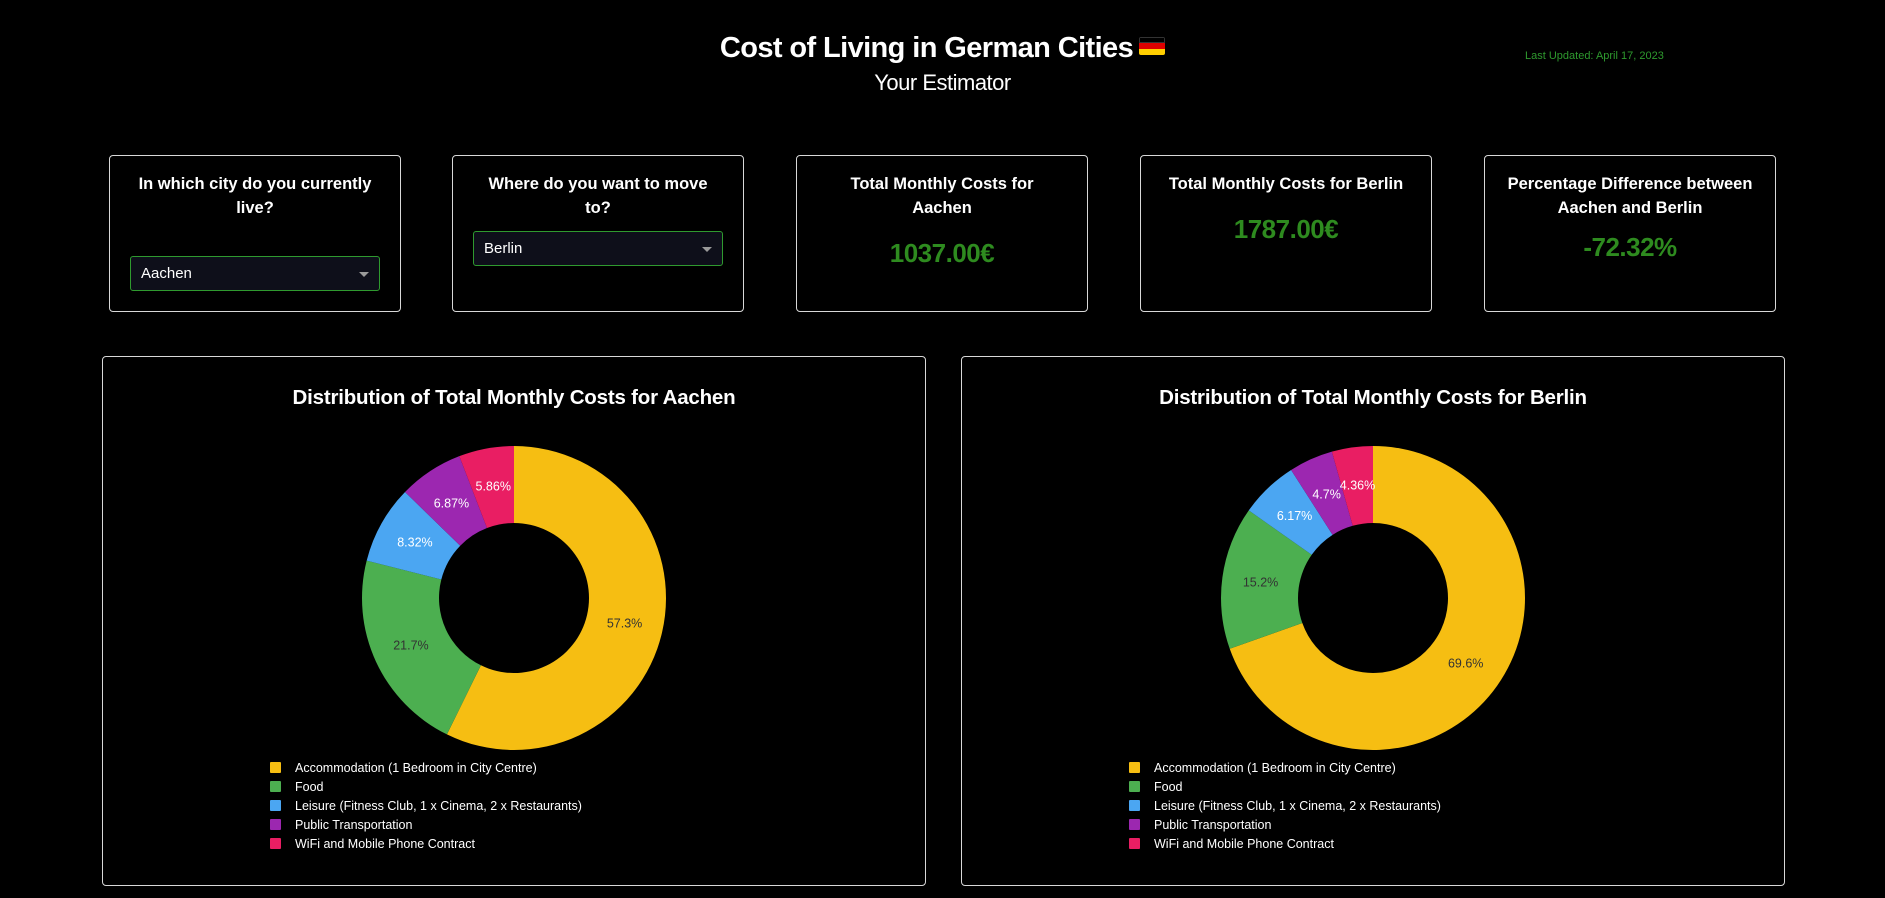 The height and width of the screenshot is (898, 1885). Describe the element at coordinates (1326, 494) in the screenshot. I see `slice-label-public-transportation: 4.7%` at that location.